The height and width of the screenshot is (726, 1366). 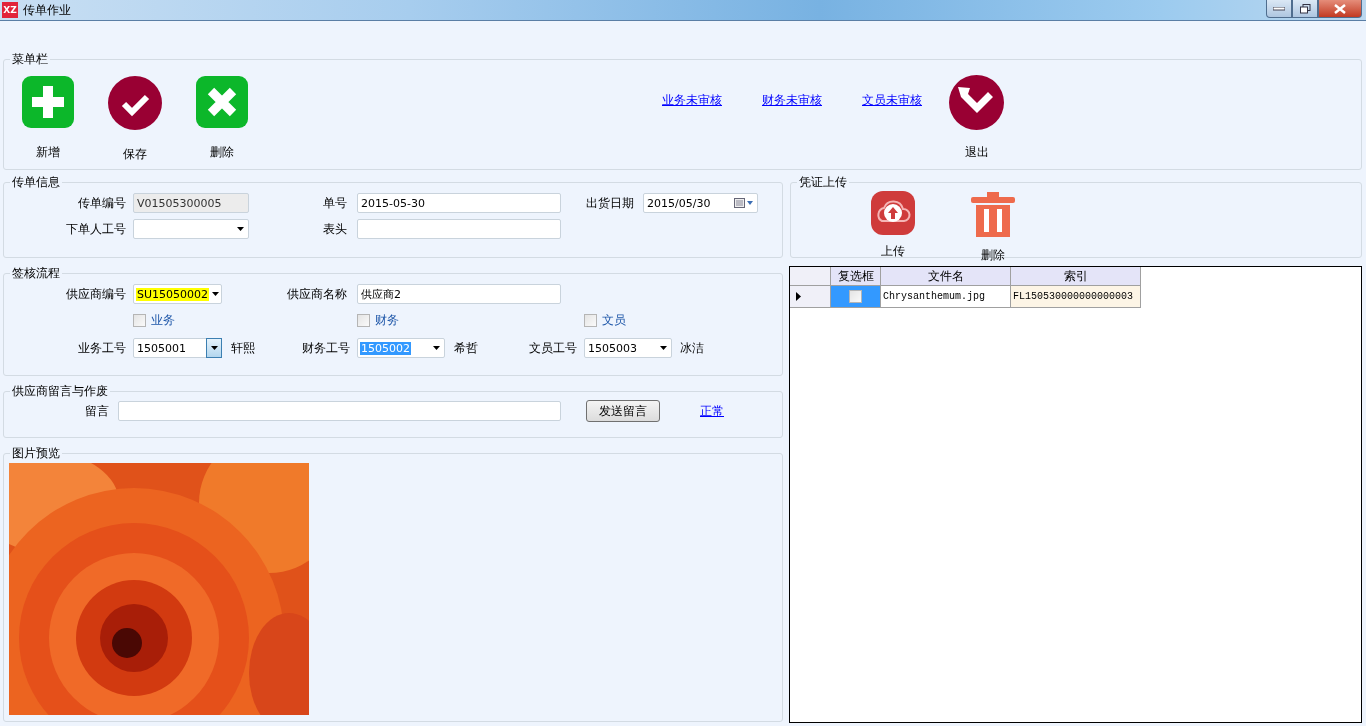 I want to click on group-title: 菜单栏, so click(x=30, y=59).